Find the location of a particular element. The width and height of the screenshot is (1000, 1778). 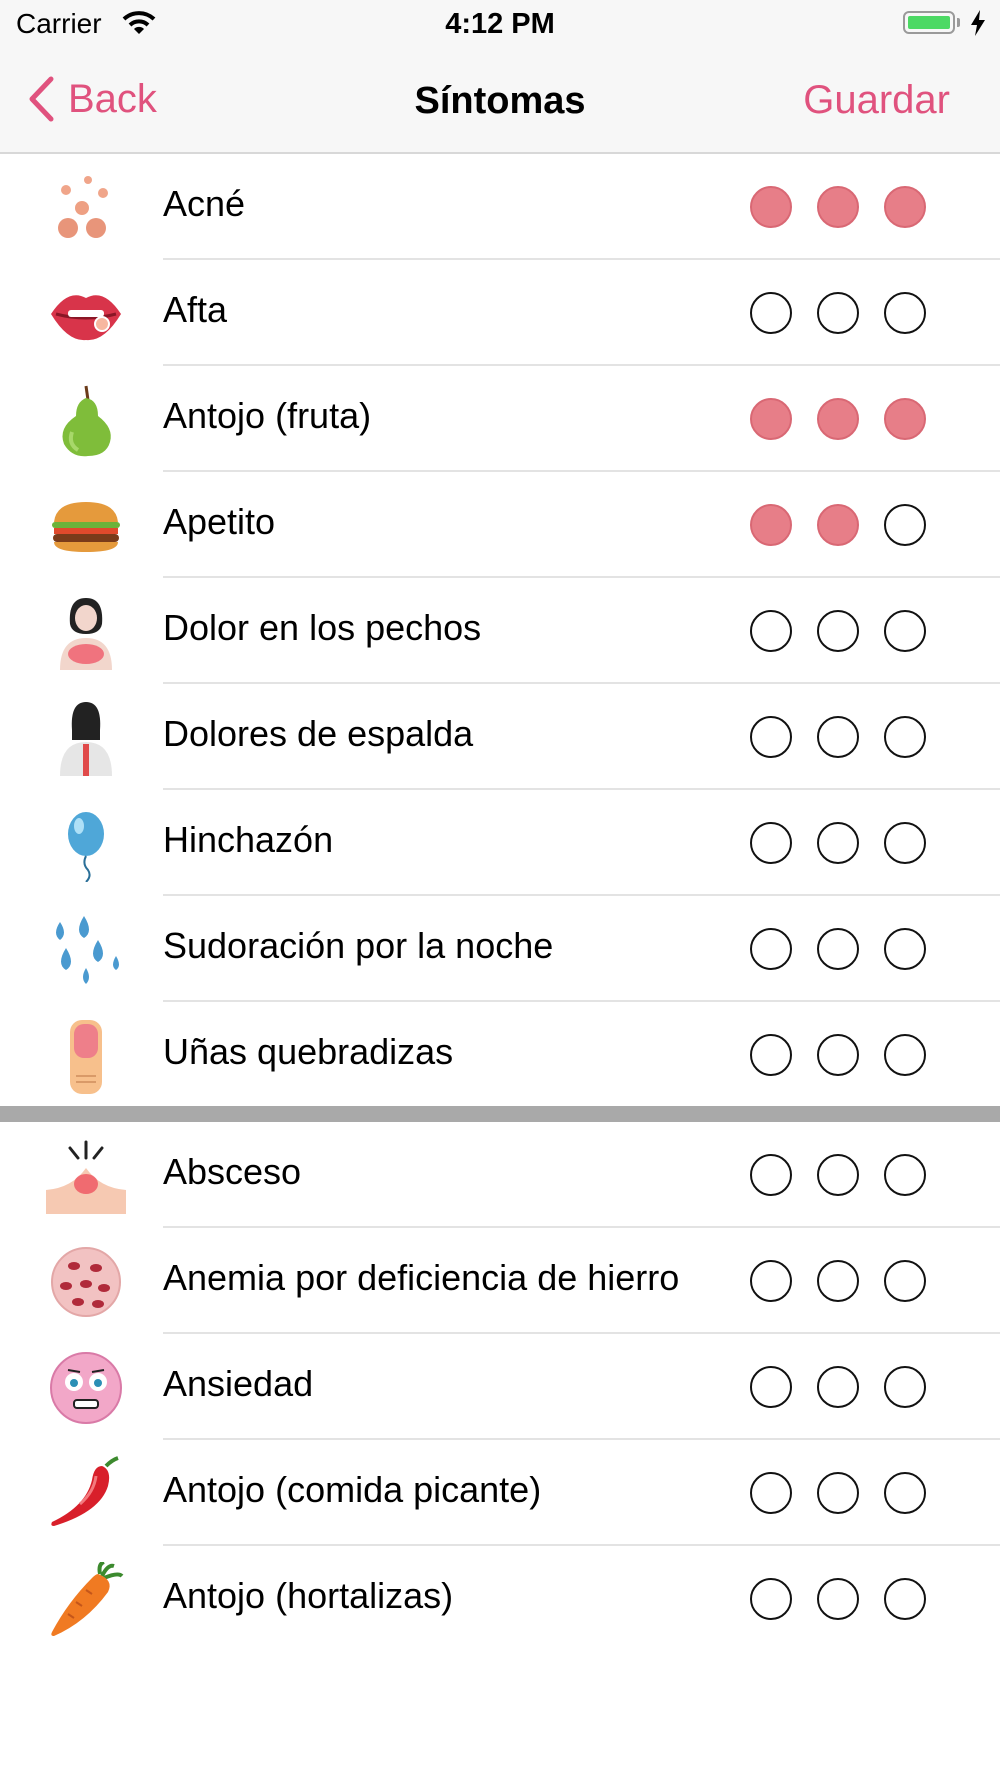

symptom-label: Apetito is located at coordinates (219, 521).